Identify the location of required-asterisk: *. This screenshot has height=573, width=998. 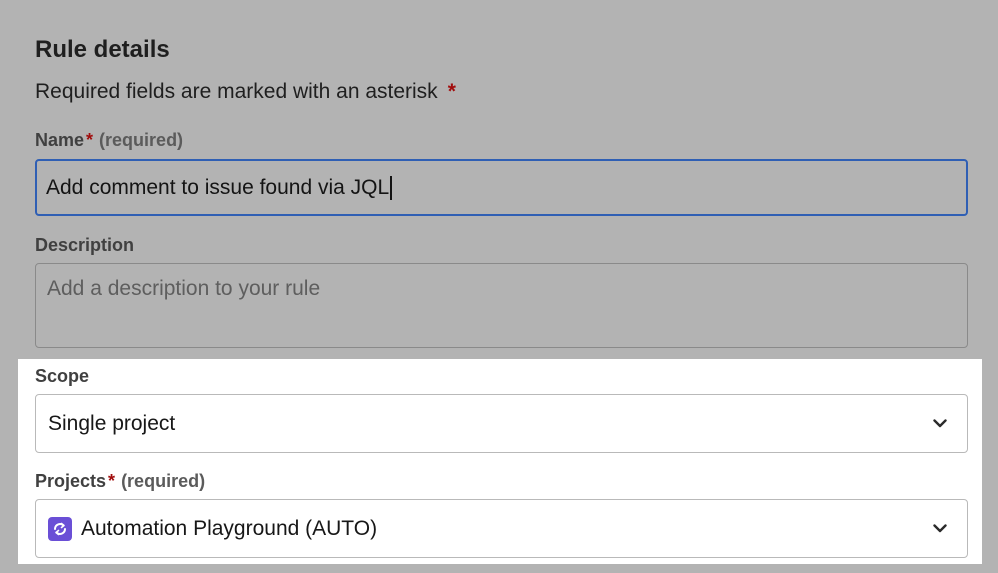
(451, 91).